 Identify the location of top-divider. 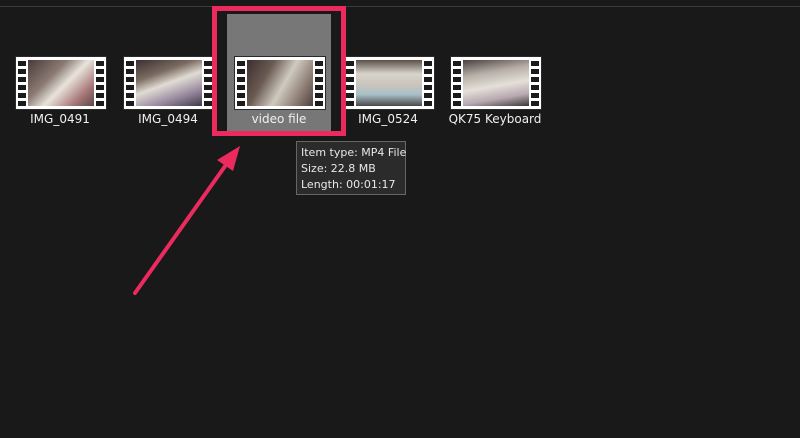
(400, 6).